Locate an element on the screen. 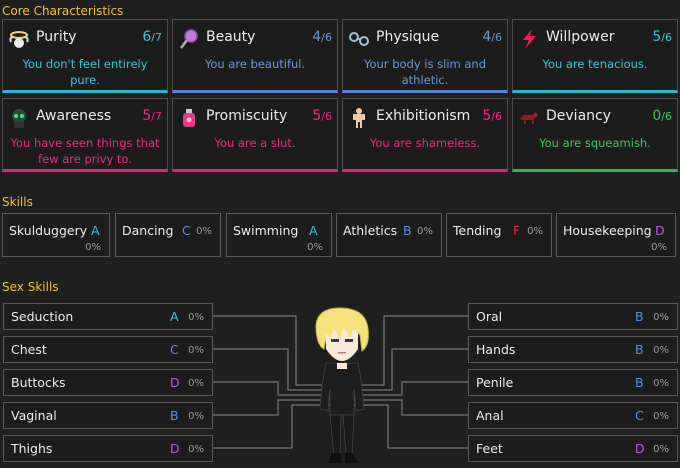 The image size is (680, 468). sex-skill-grade: A is located at coordinates (174, 316).